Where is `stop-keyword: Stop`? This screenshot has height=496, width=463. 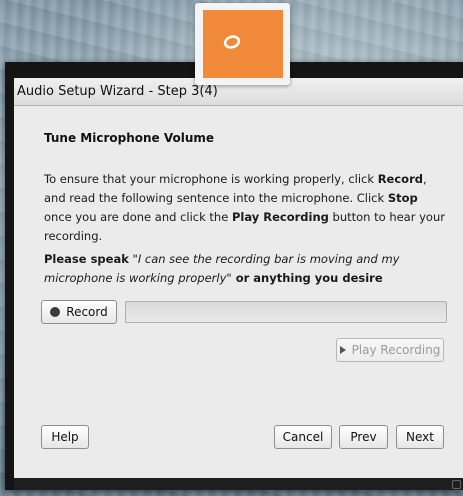
stop-keyword: Stop is located at coordinates (402, 198).